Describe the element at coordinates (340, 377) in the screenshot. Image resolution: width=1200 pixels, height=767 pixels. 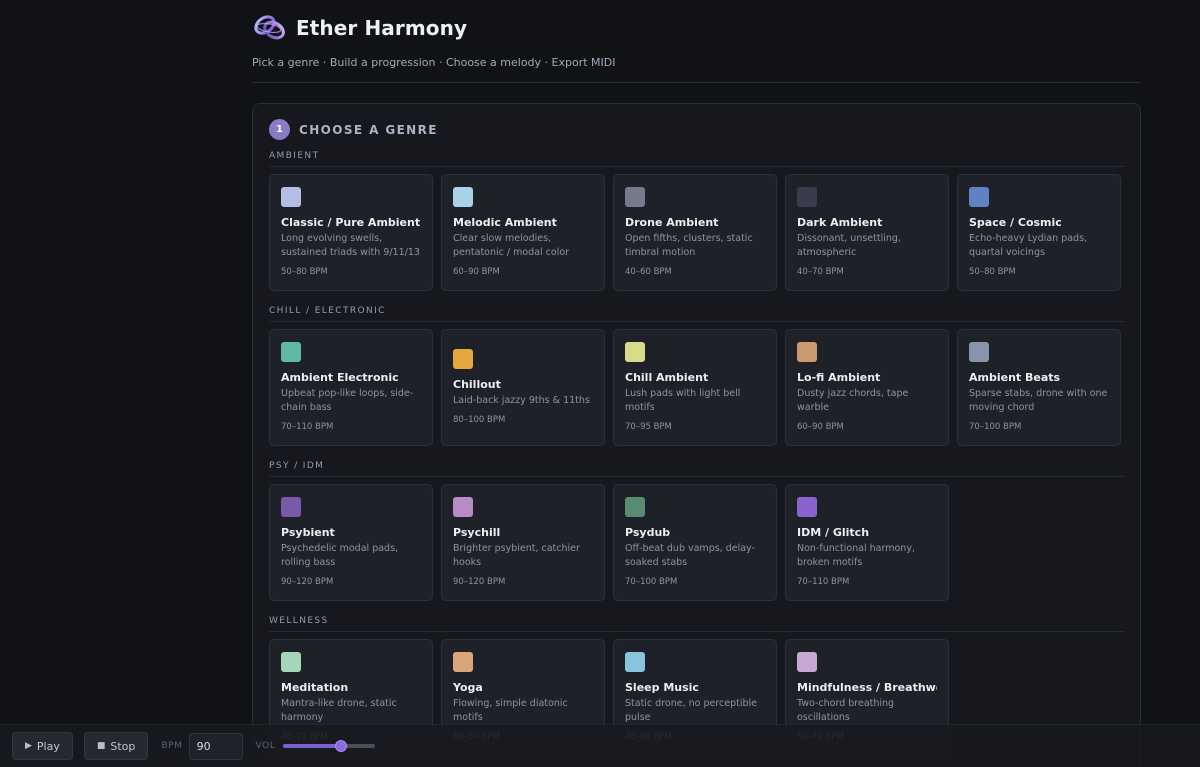
I see `genre-name: Ambient Electronic` at that location.